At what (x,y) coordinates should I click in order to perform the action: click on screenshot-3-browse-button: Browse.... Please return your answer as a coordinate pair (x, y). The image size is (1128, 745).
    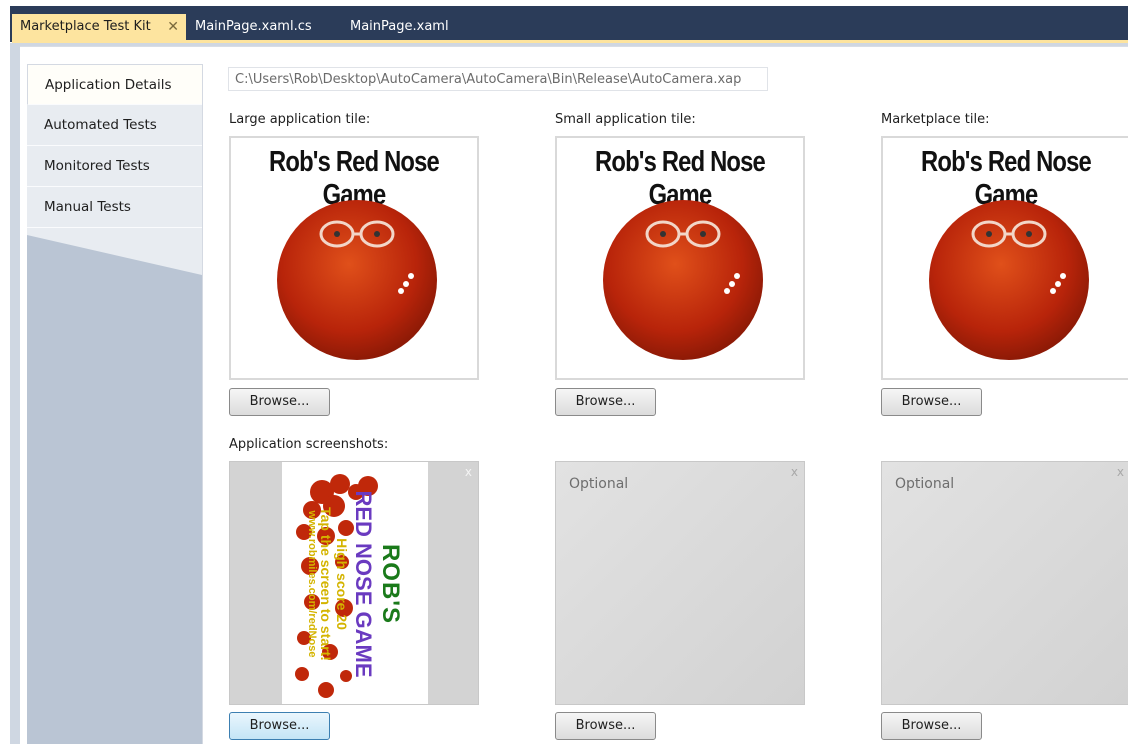
    Looking at the image, I should click on (931, 726).